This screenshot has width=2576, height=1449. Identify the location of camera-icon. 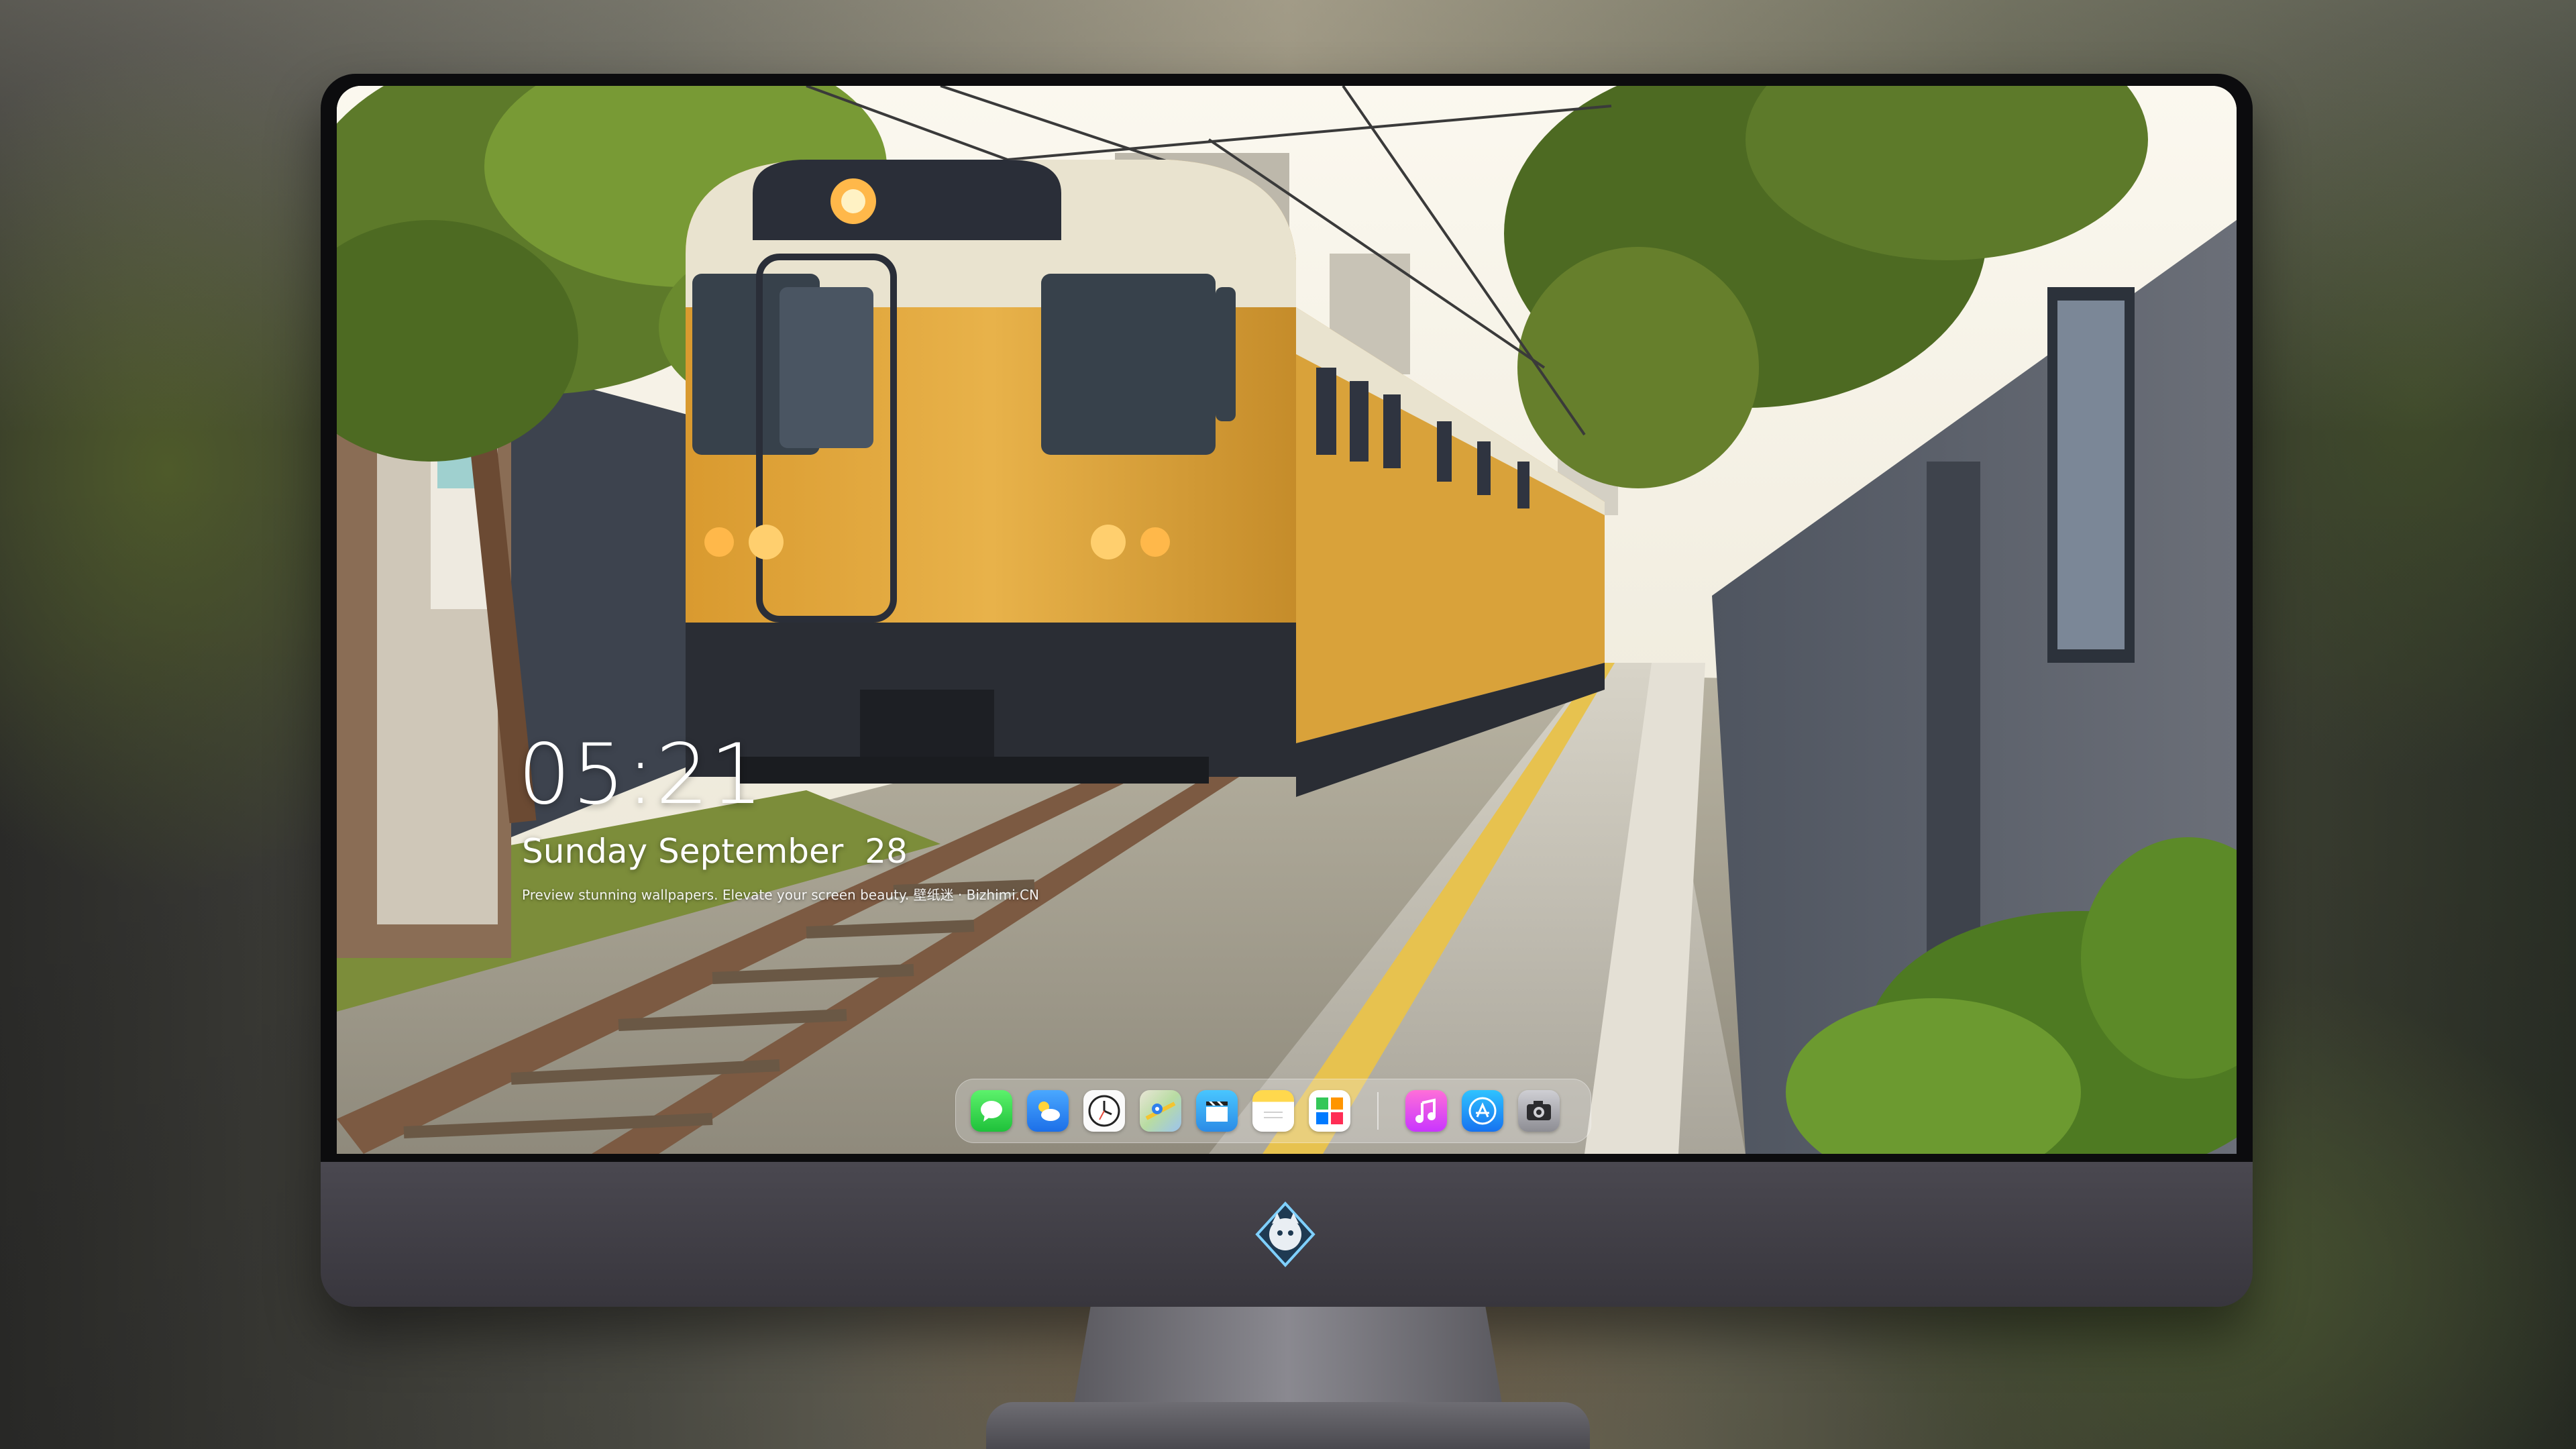
(1539, 1110).